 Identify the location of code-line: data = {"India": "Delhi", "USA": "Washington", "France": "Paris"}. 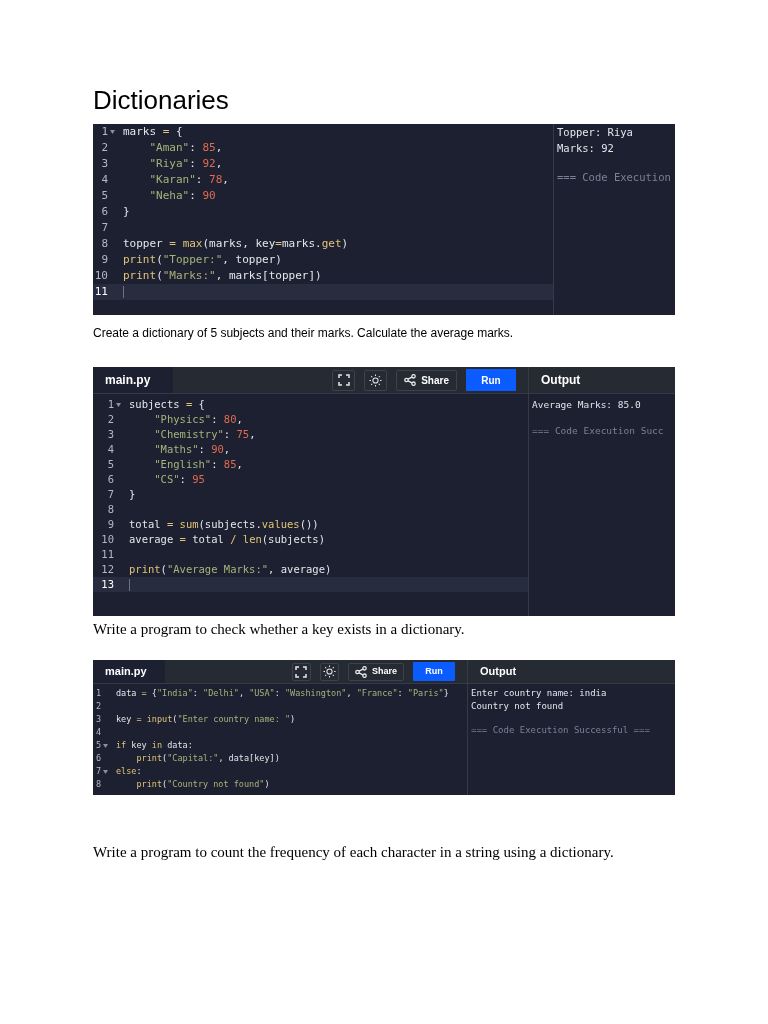
(282, 693).